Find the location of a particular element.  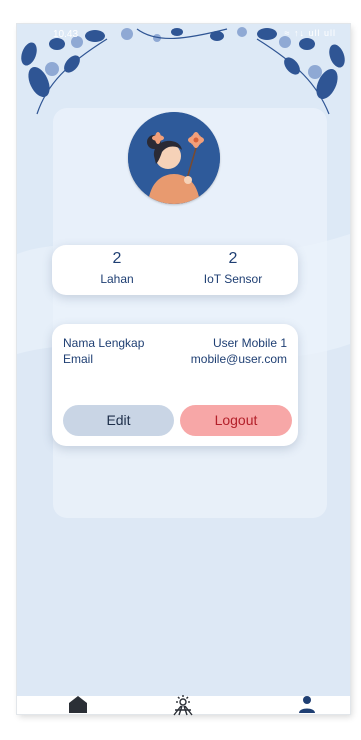

info-row-email: Email mobile@user.com is located at coordinates (175, 360).